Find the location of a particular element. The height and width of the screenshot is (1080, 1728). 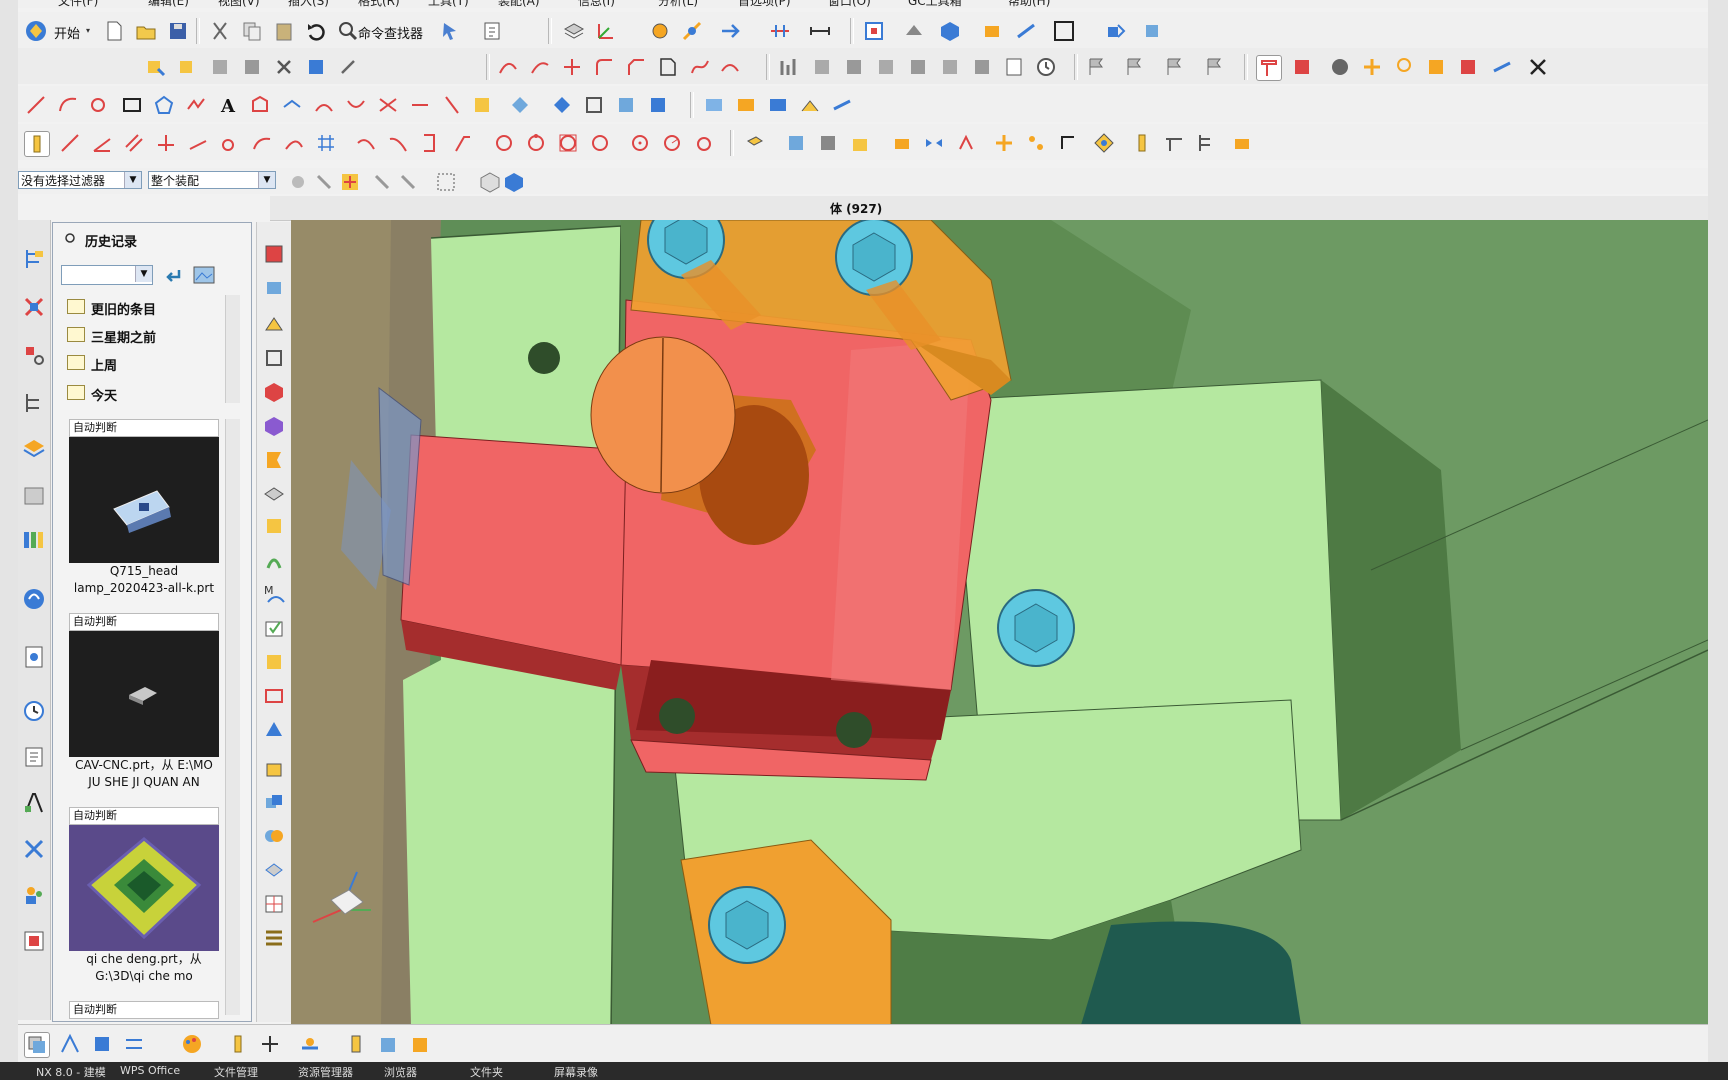

block-icon is located at coordinates (274, 254).